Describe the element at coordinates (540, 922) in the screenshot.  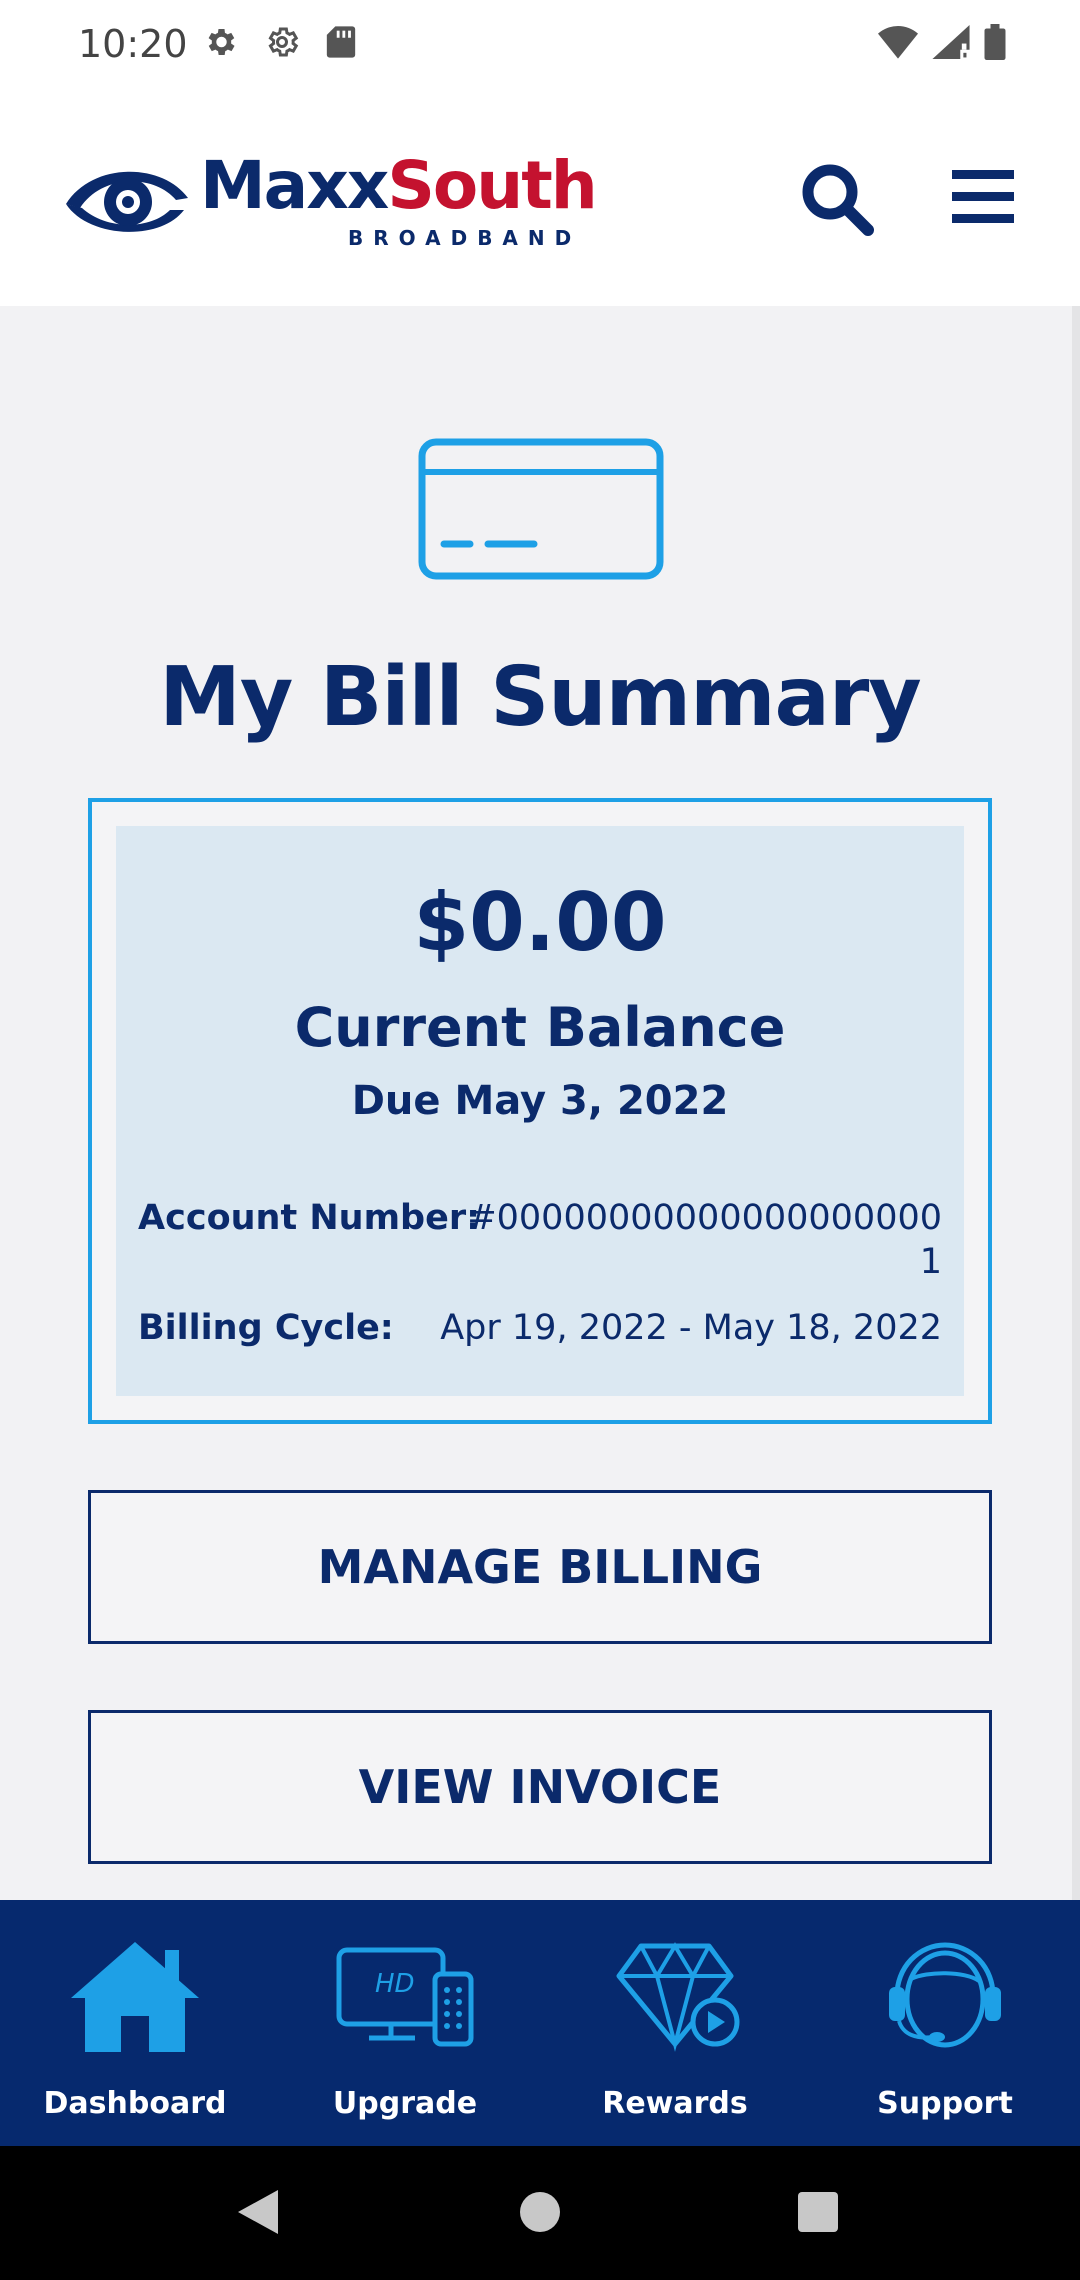
I see `balance-amount: $0.00` at that location.